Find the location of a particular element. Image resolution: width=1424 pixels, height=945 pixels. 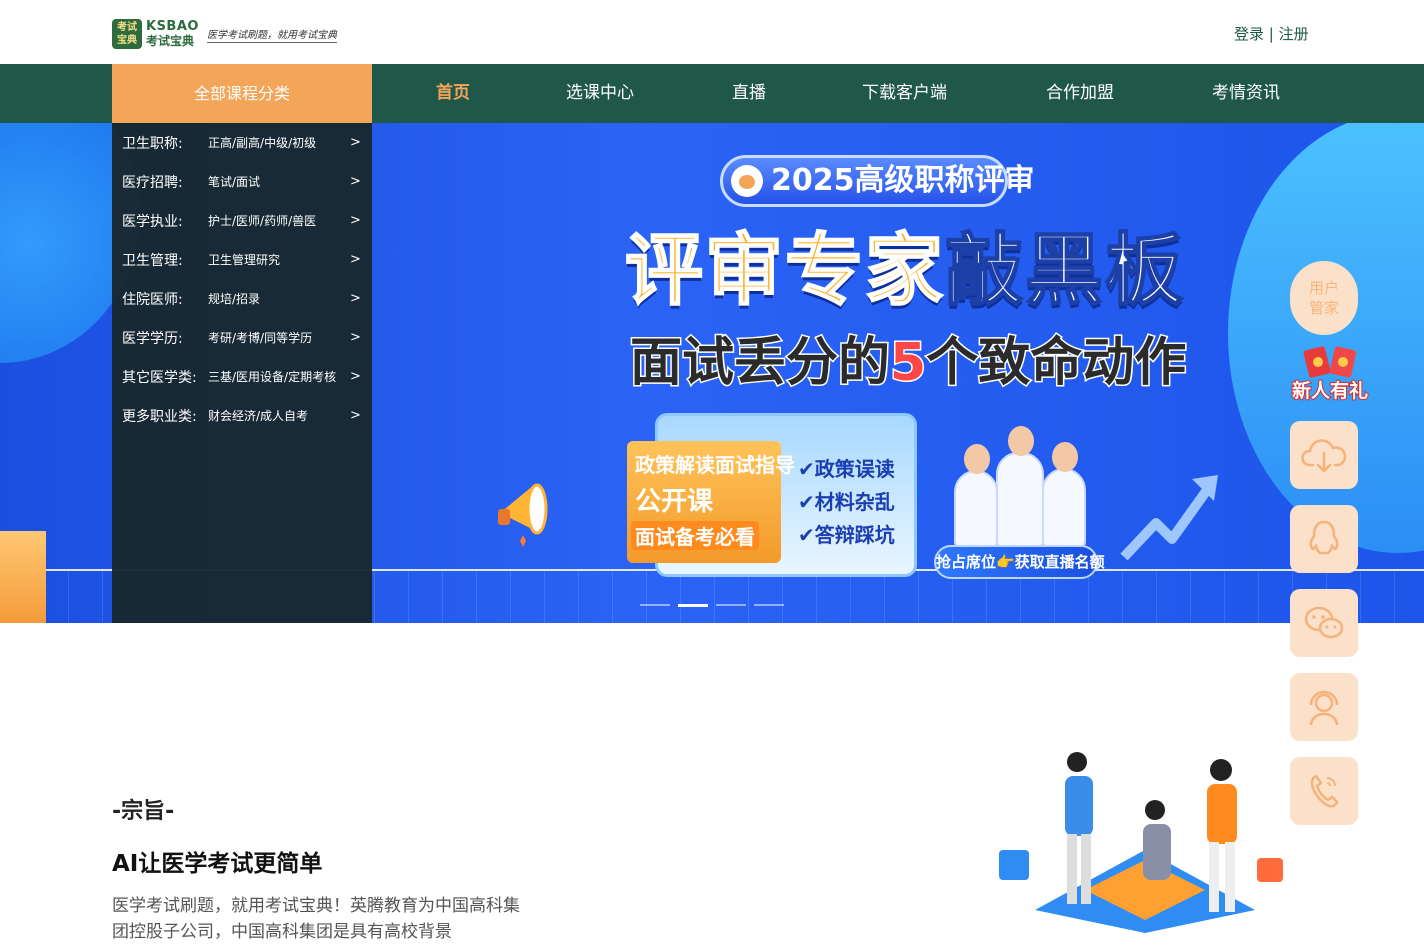

live-signup-button: 抢占席位👉获取直播名额 is located at coordinates (1019, 562).